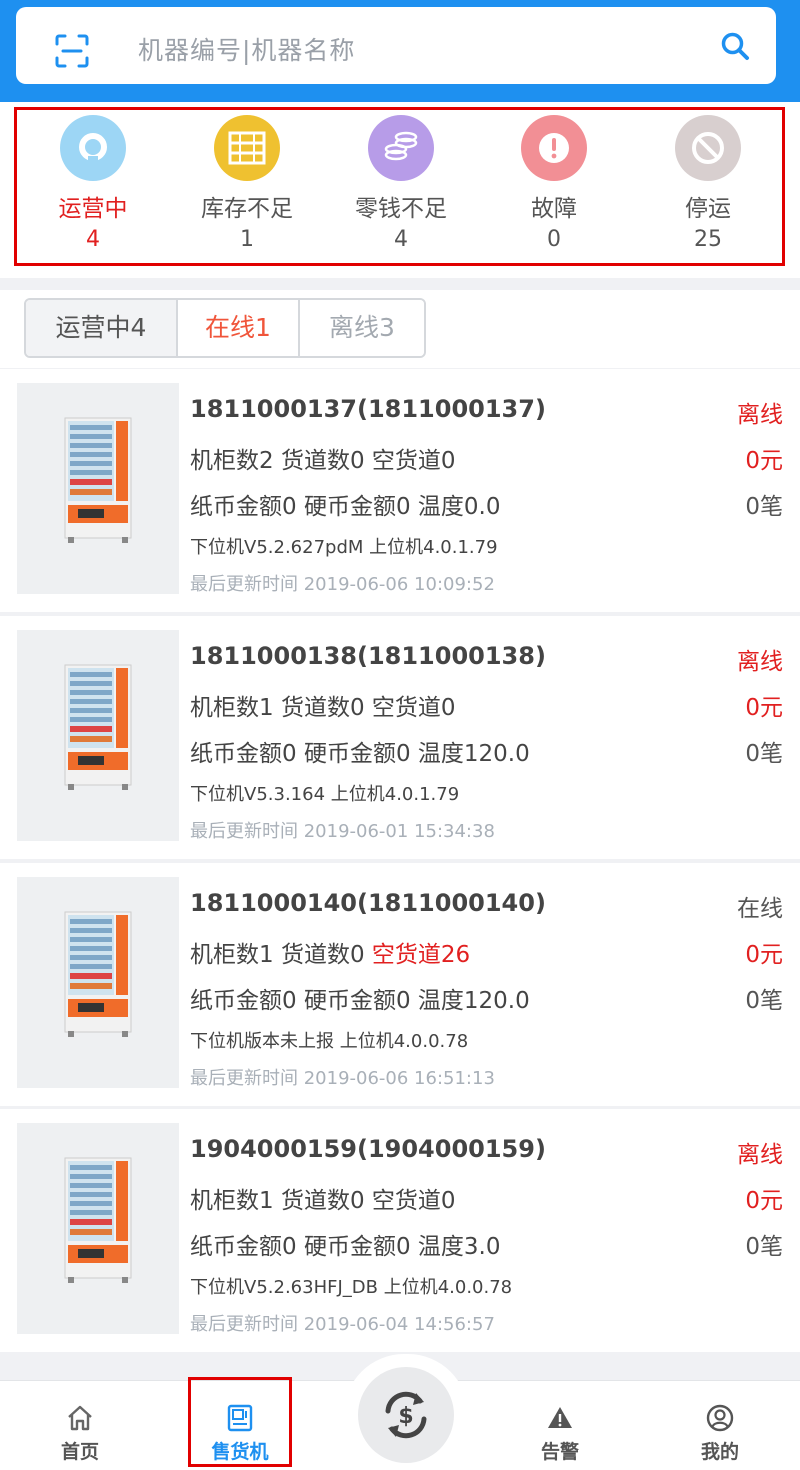  I want to click on nav-alerts: 告警, so click(560, 1425).